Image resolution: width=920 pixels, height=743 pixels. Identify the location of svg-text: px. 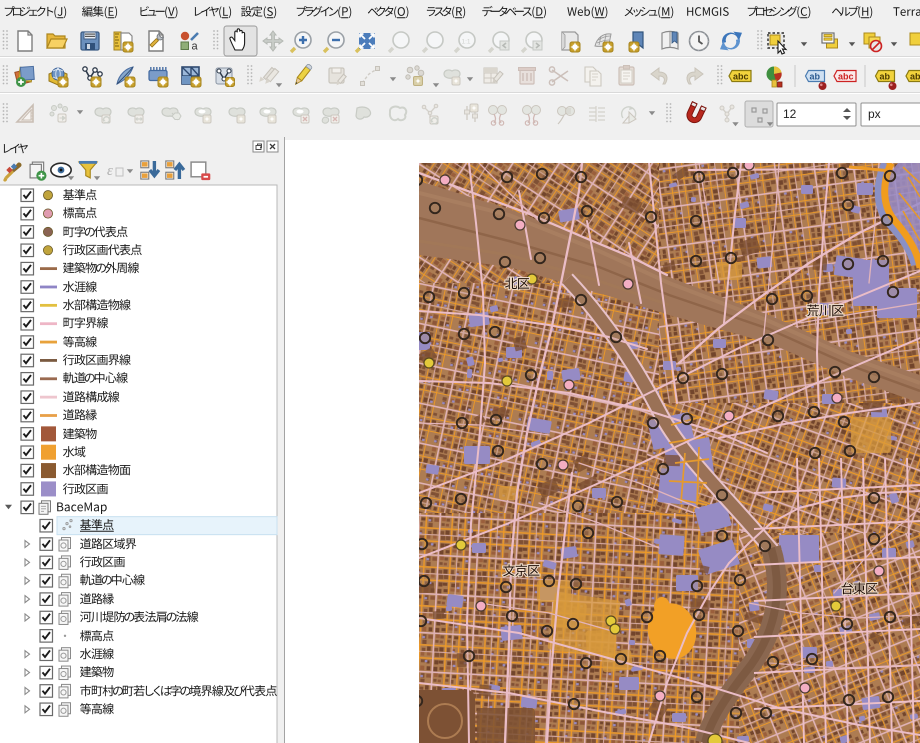
(874, 114).